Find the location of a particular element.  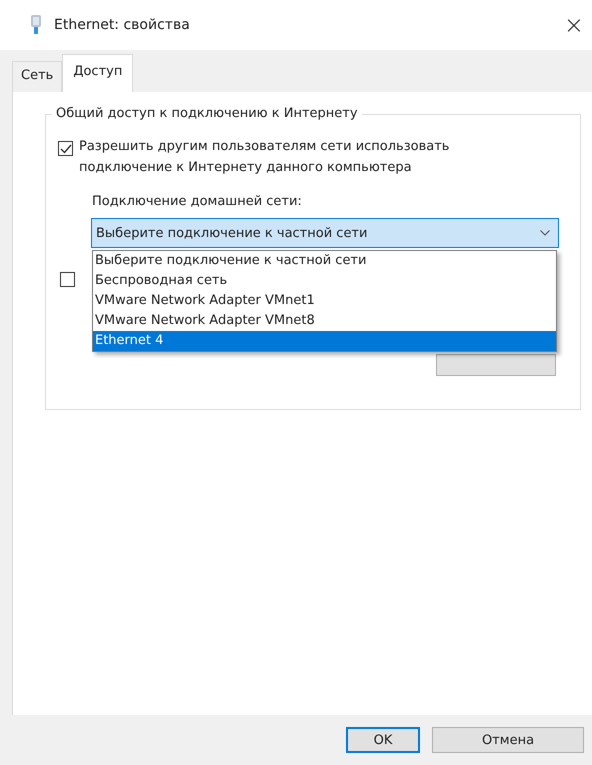

settings-button is located at coordinates (496, 365).